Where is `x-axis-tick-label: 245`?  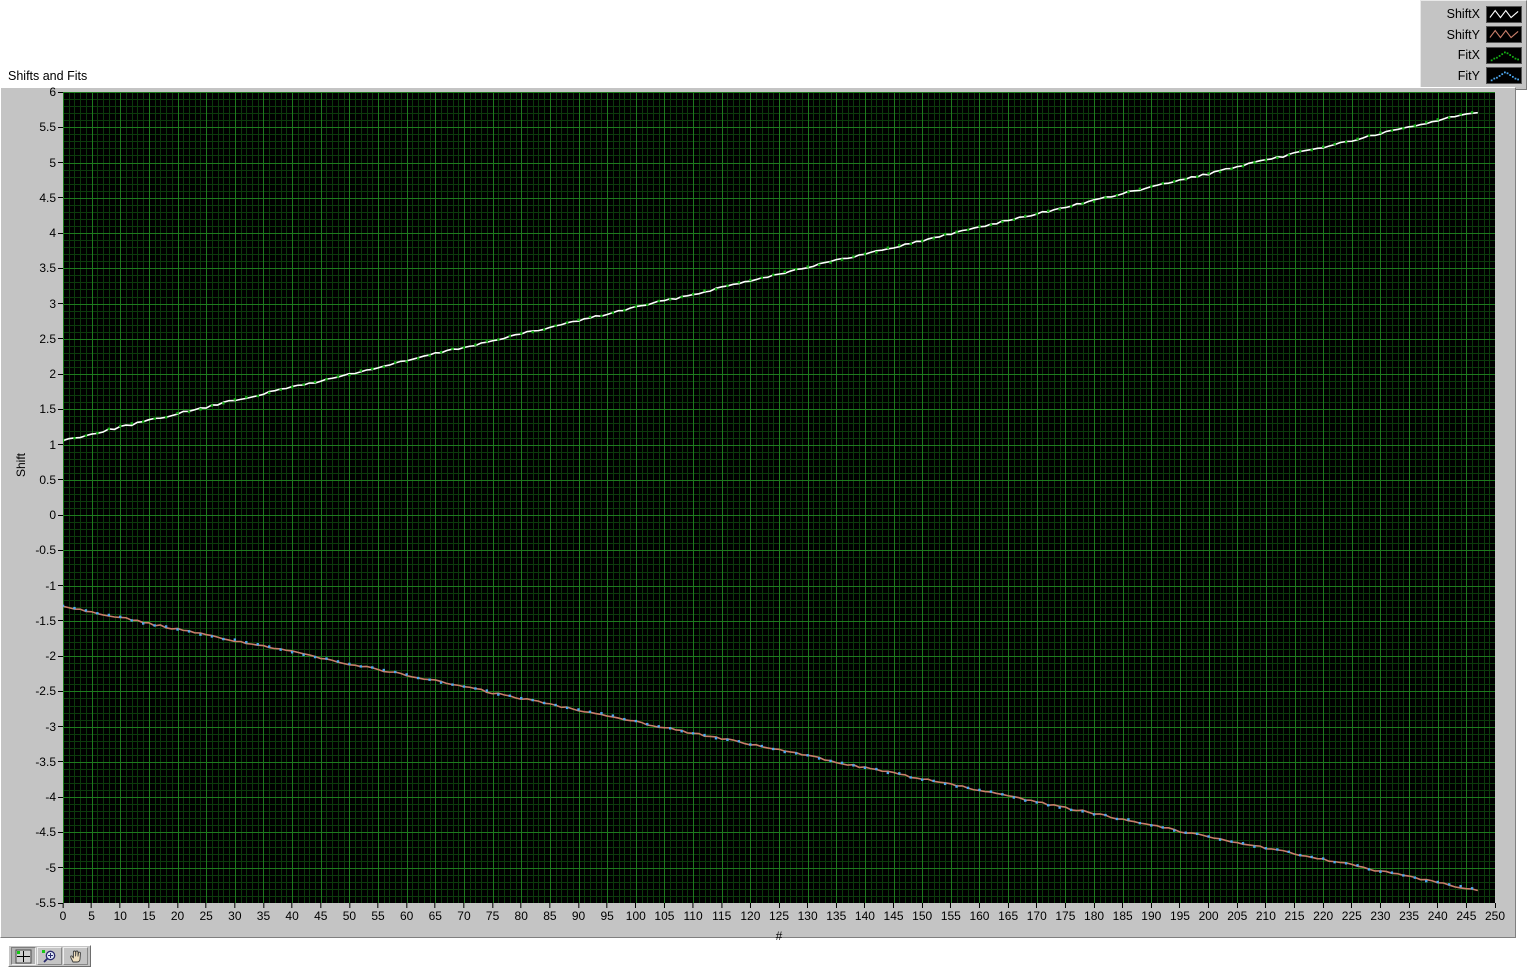 x-axis-tick-label: 245 is located at coordinates (1466, 916).